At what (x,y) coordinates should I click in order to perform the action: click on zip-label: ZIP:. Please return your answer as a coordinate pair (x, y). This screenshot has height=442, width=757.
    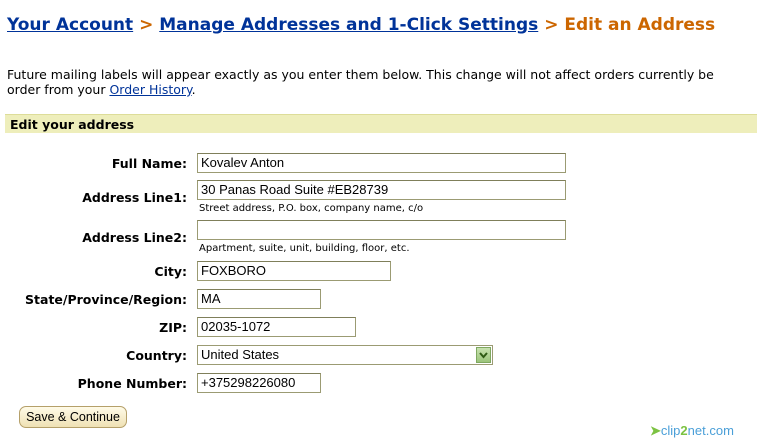
    Looking at the image, I should click on (173, 327).